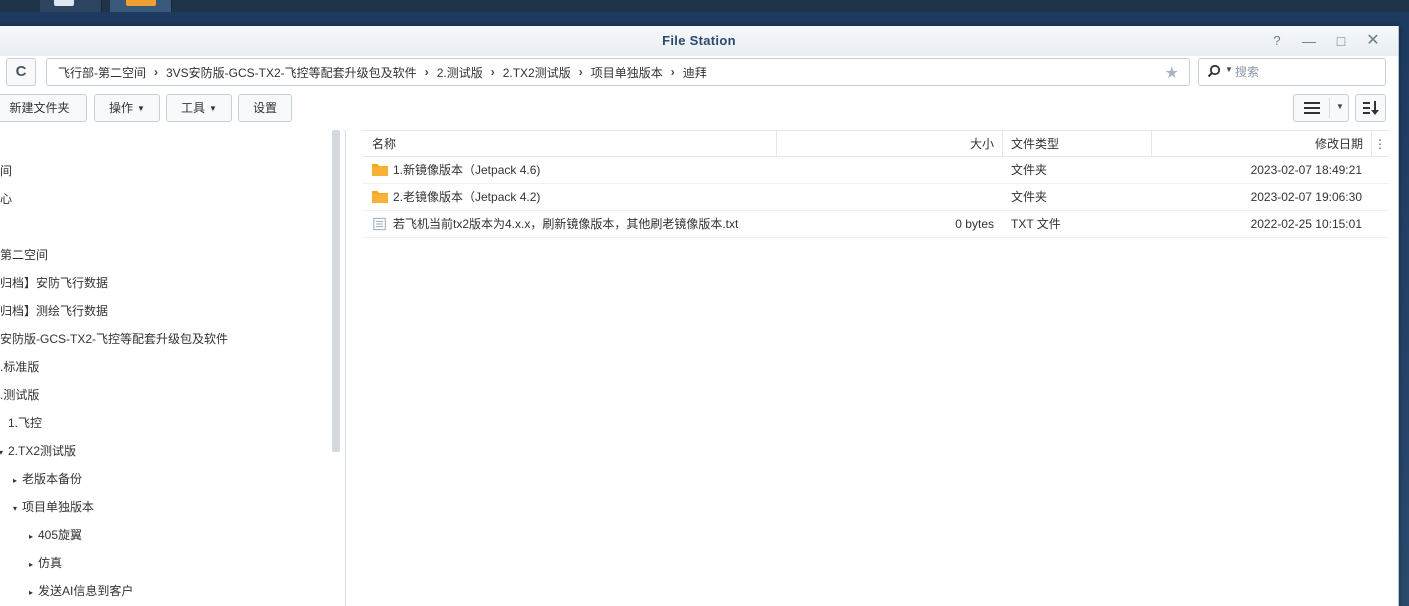 The height and width of the screenshot is (606, 1409). What do you see at coordinates (958, 144) in the screenshot?
I see `column-header-size: 大小` at bounding box center [958, 144].